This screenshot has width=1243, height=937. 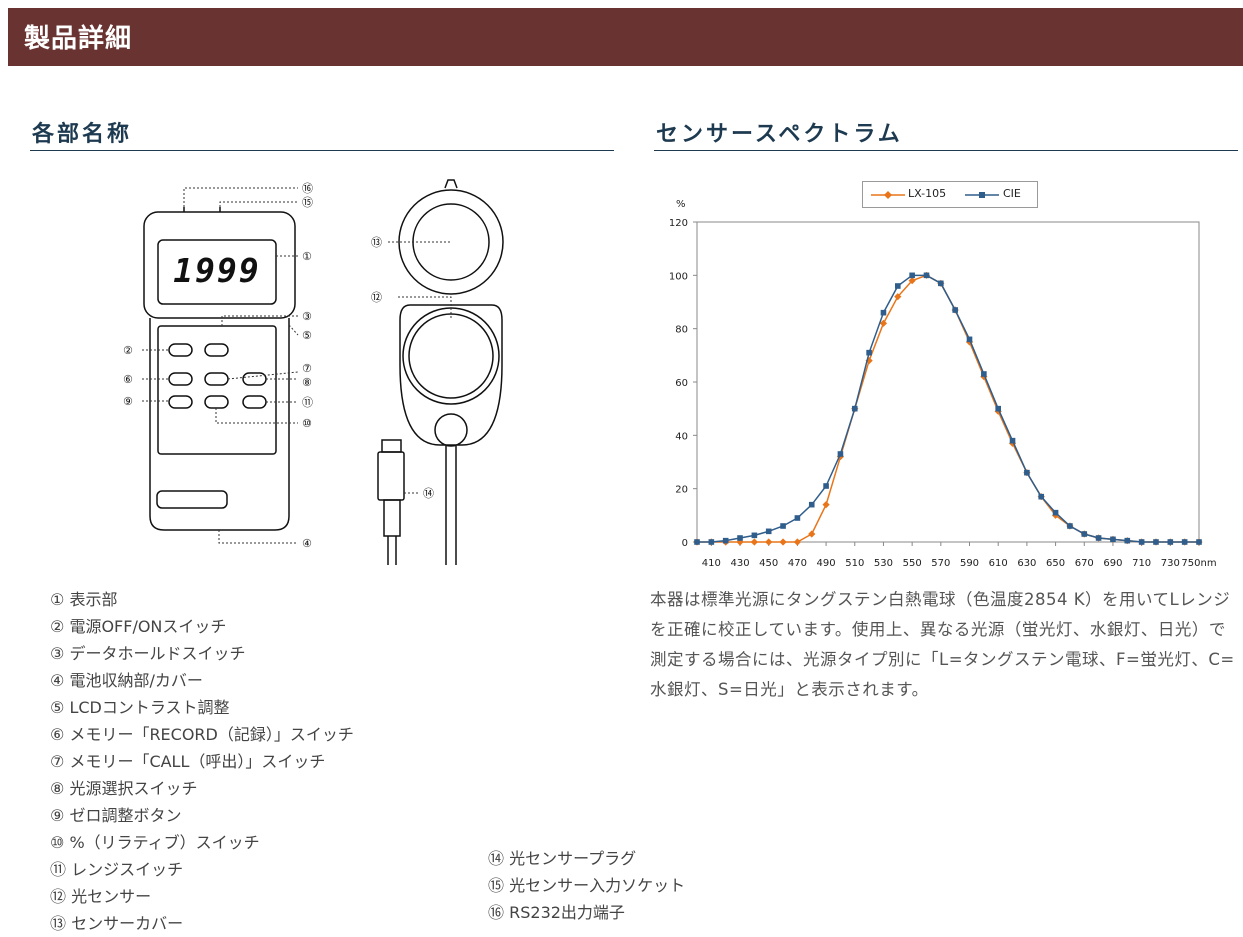 What do you see at coordinates (948, 382) in the screenshot?
I see `plot-area` at bounding box center [948, 382].